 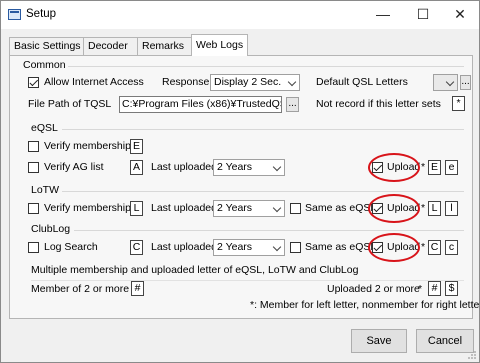 What do you see at coordinates (184, 167) in the screenshot?
I see `eqsl-last-uploaded-label: Last uploaded` at bounding box center [184, 167].